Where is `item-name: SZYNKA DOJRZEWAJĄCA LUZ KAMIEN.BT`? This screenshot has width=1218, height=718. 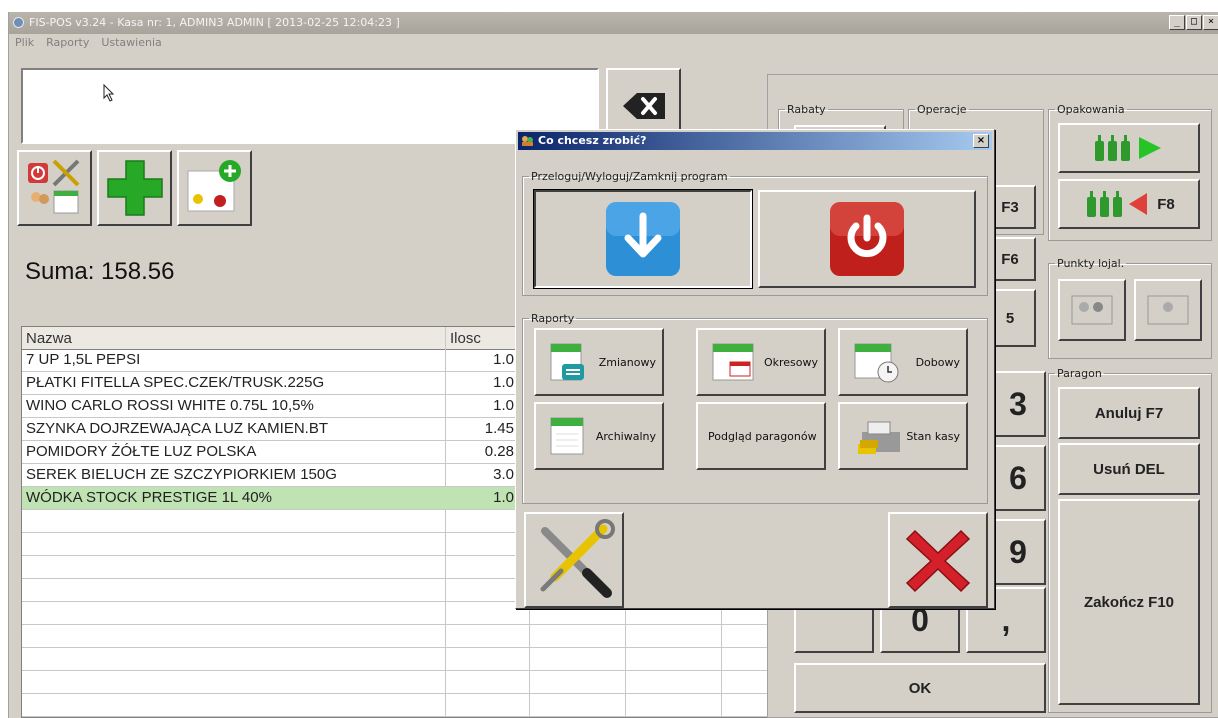
item-name: SZYNKA DOJRZEWAJĄCA LUZ KAMIEN.BT is located at coordinates (177, 428).